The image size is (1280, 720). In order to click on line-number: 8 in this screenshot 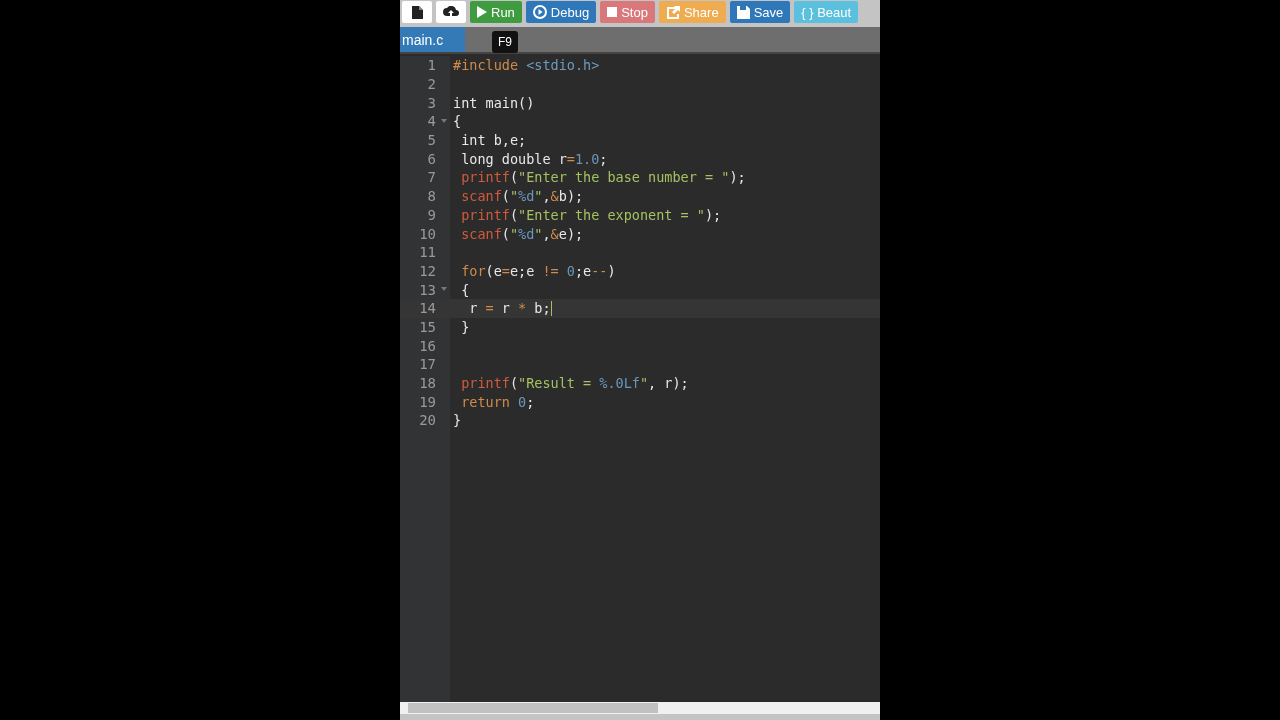, I will do `click(431, 196)`.